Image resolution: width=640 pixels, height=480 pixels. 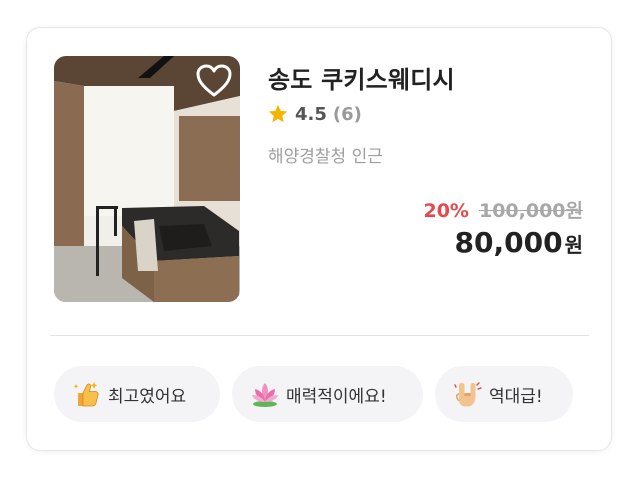 I want to click on original-price: 100,000원, so click(x=530, y=211).